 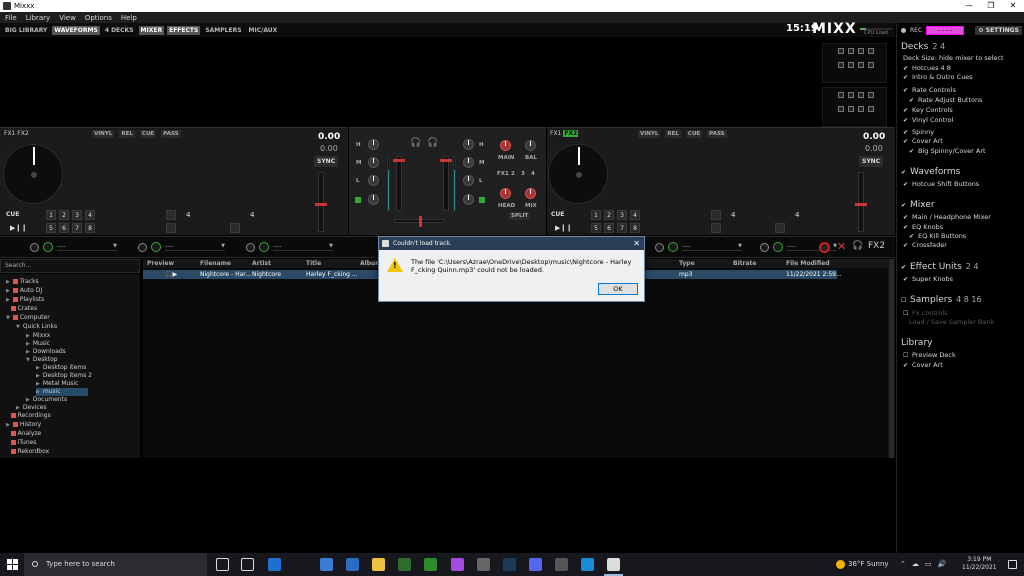 What do you see at coordinates (67, 18) in the screenshot?
I see `menu-view: View` at bounding box center [67, 18].